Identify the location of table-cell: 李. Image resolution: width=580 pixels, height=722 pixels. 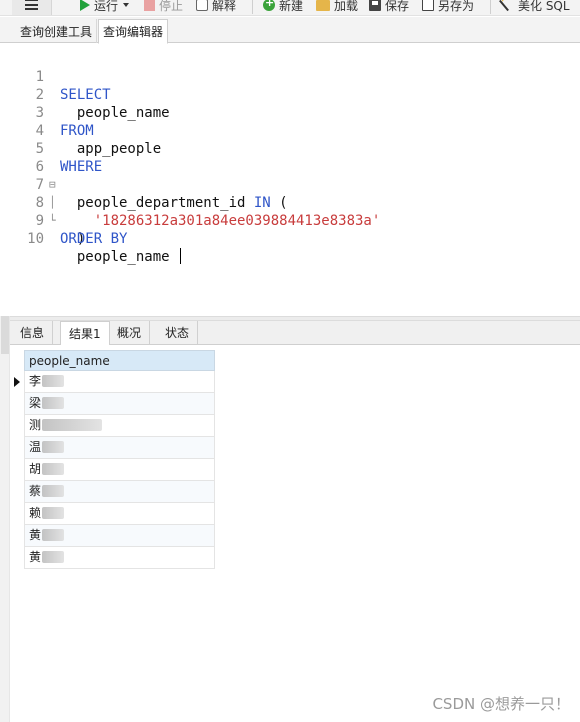
(35, 381).